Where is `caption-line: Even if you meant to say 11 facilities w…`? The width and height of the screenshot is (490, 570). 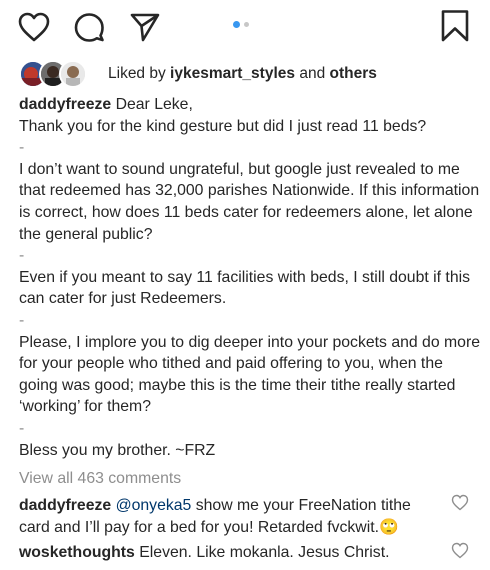
caption-line: Even if you meant to say 11 facilities w… is located at coordinates (245, 288).